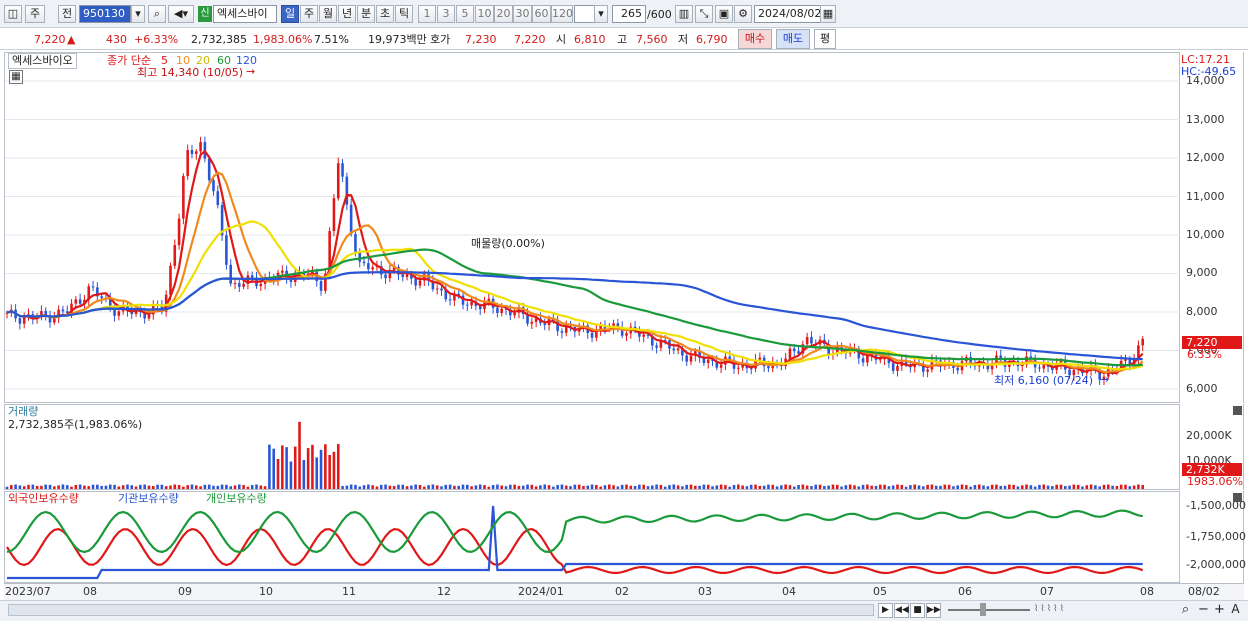  What do you see at coordinates (562, 14) in the screenshot?
I see `interval-120-button: 120` at bounding box center [562, 14].